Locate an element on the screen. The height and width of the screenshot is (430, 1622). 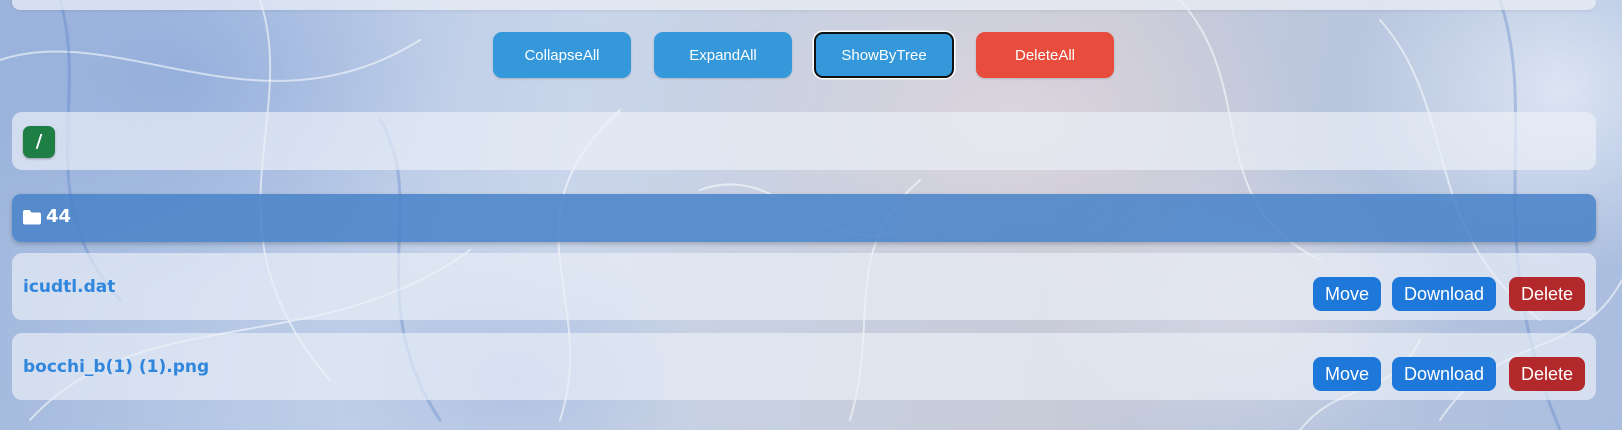
folder-header: 44 is located at coordinates (804, 218).